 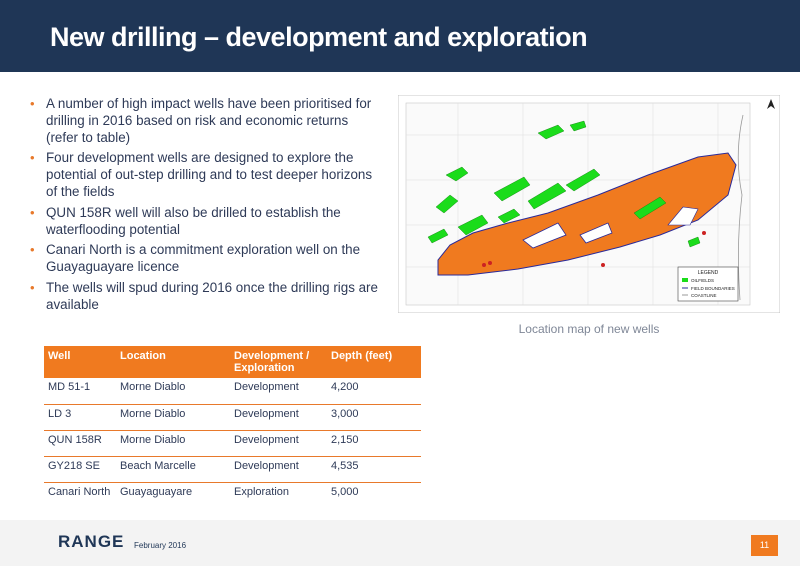 I want to click on table-cell: 4,200, so click(x=374, y=391).